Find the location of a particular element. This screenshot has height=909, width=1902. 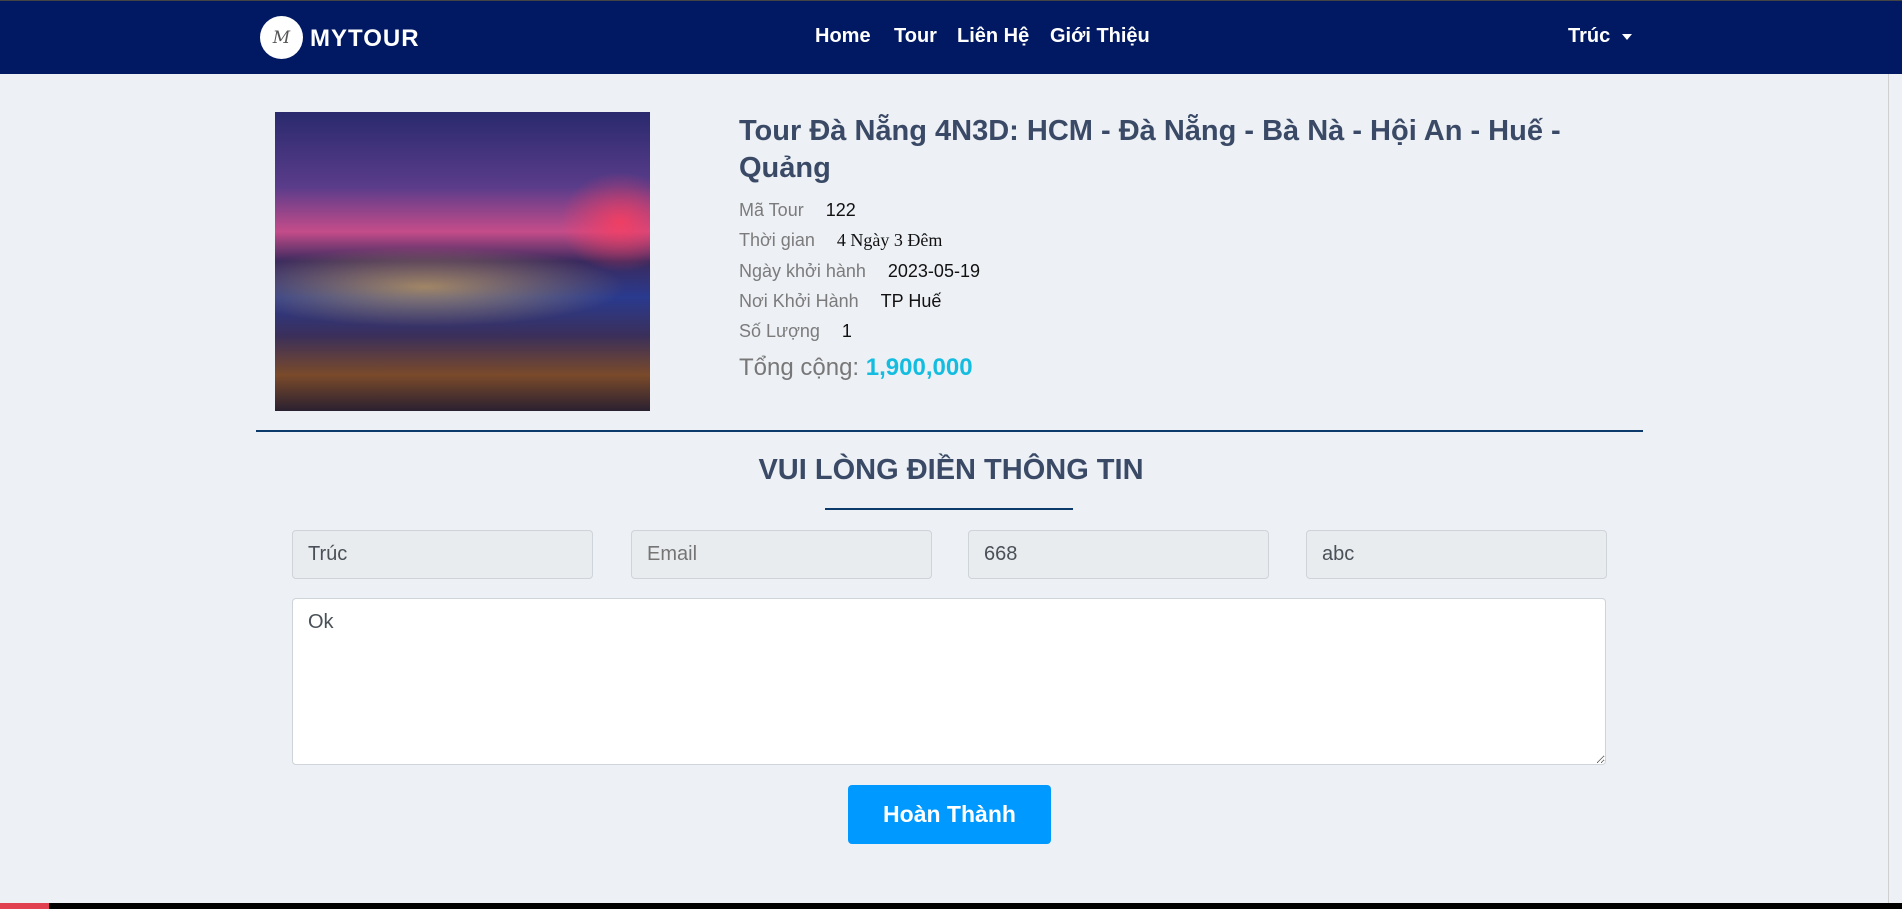

taskbar-strip is located at coordinates (951, 906).